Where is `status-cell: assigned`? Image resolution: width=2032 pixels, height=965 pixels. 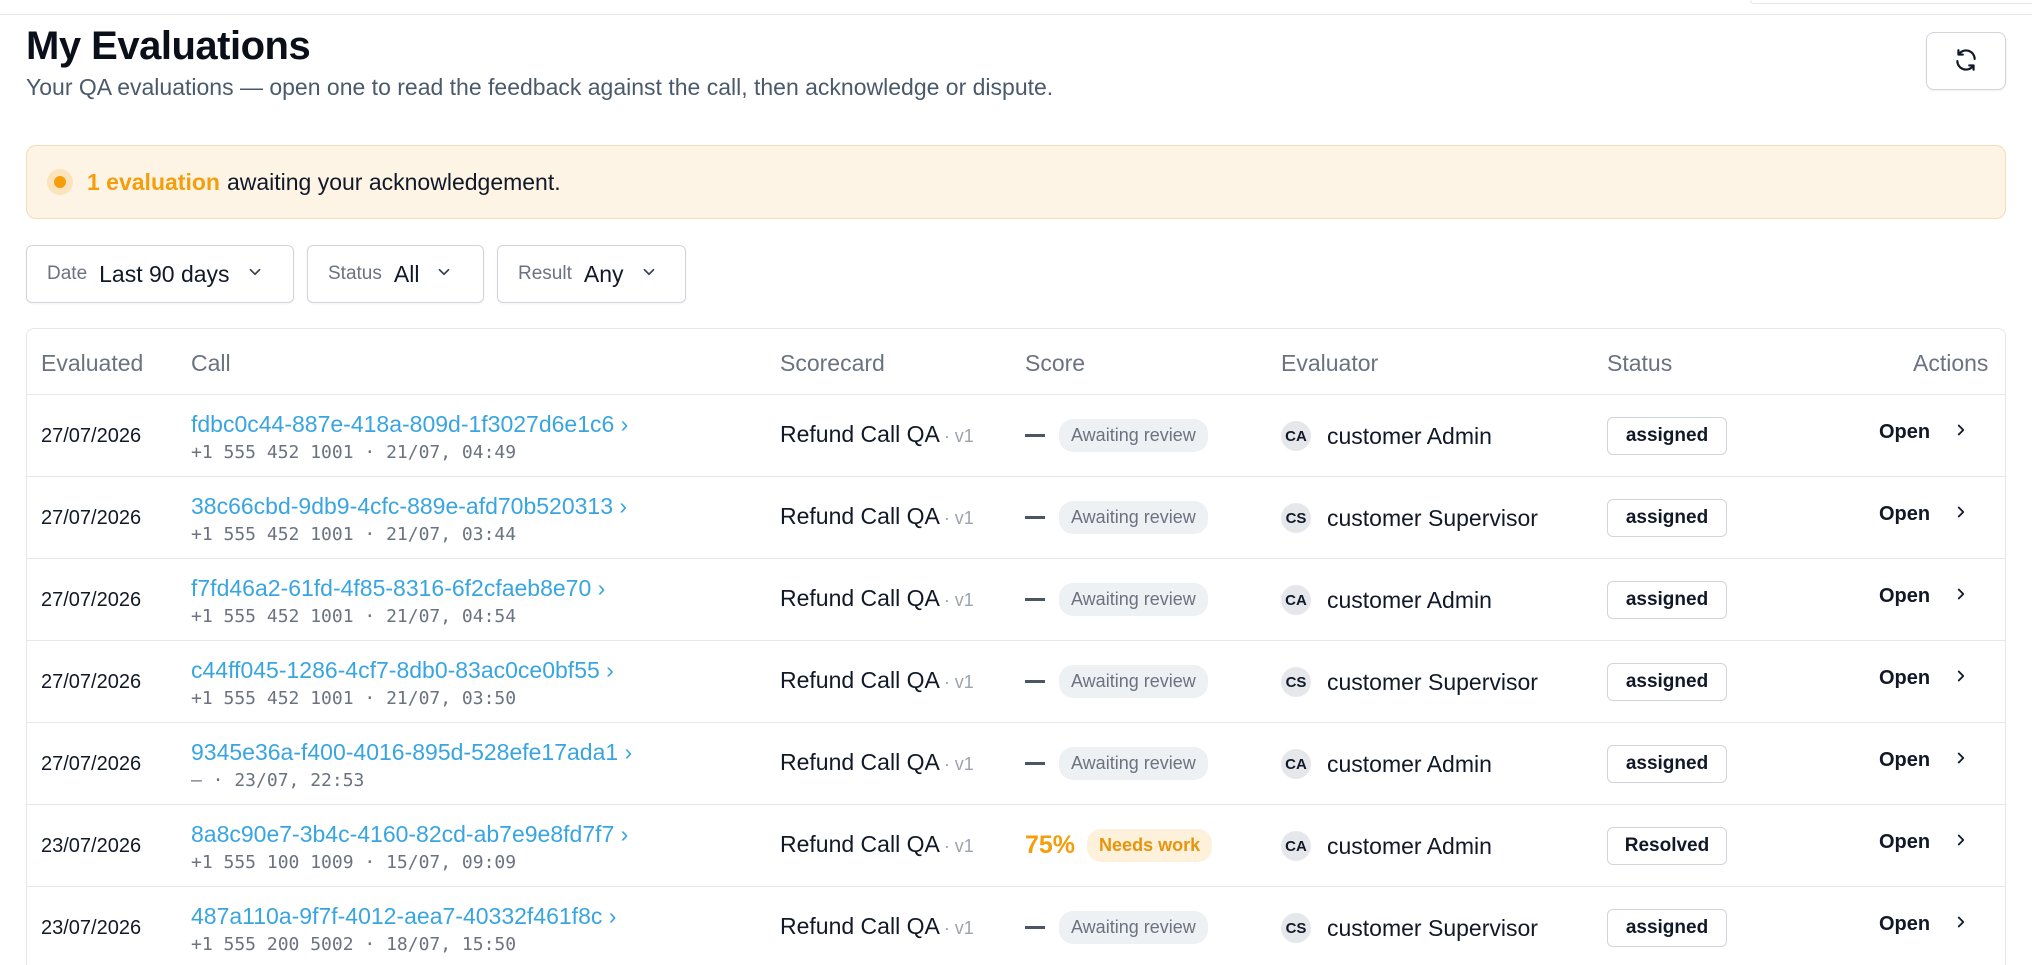
status-cell: assigned is located at coordinates (1667, 764).